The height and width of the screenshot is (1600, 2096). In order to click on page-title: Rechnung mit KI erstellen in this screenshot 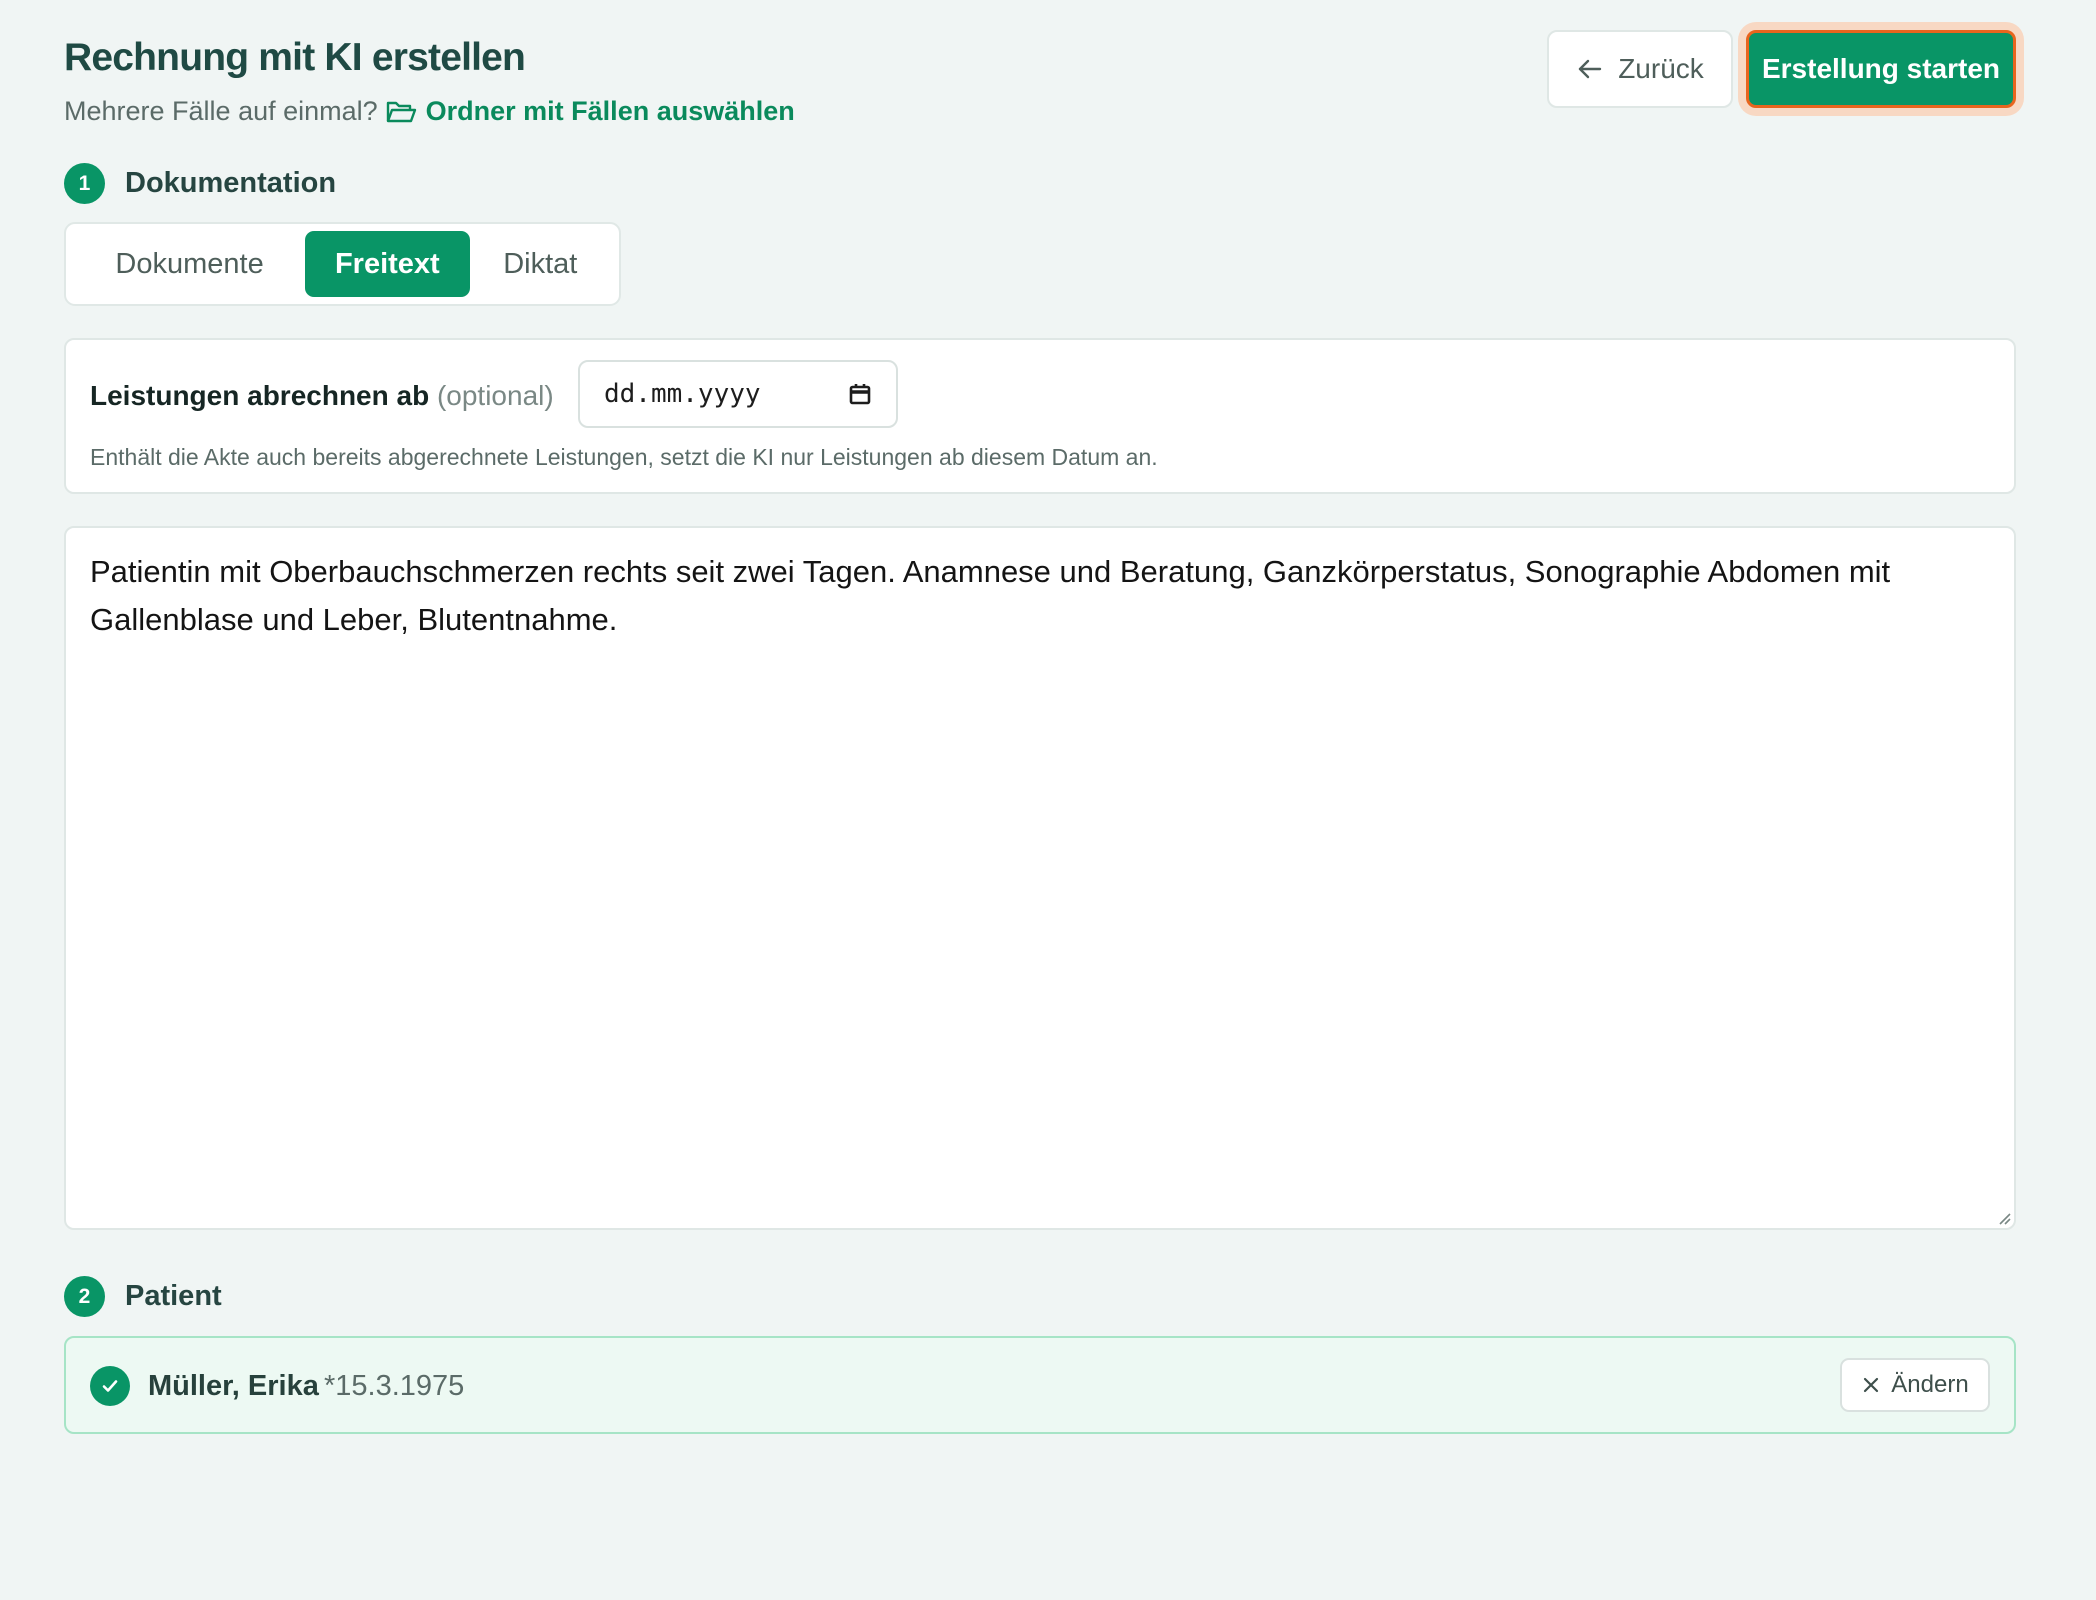, I will do `click(295, 57)`.